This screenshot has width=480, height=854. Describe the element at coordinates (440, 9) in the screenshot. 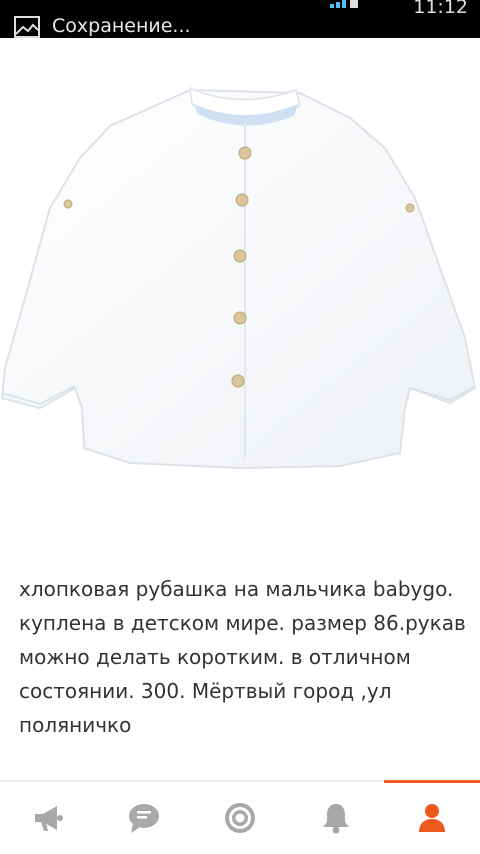

I see `status-time: 11:12` at that location.